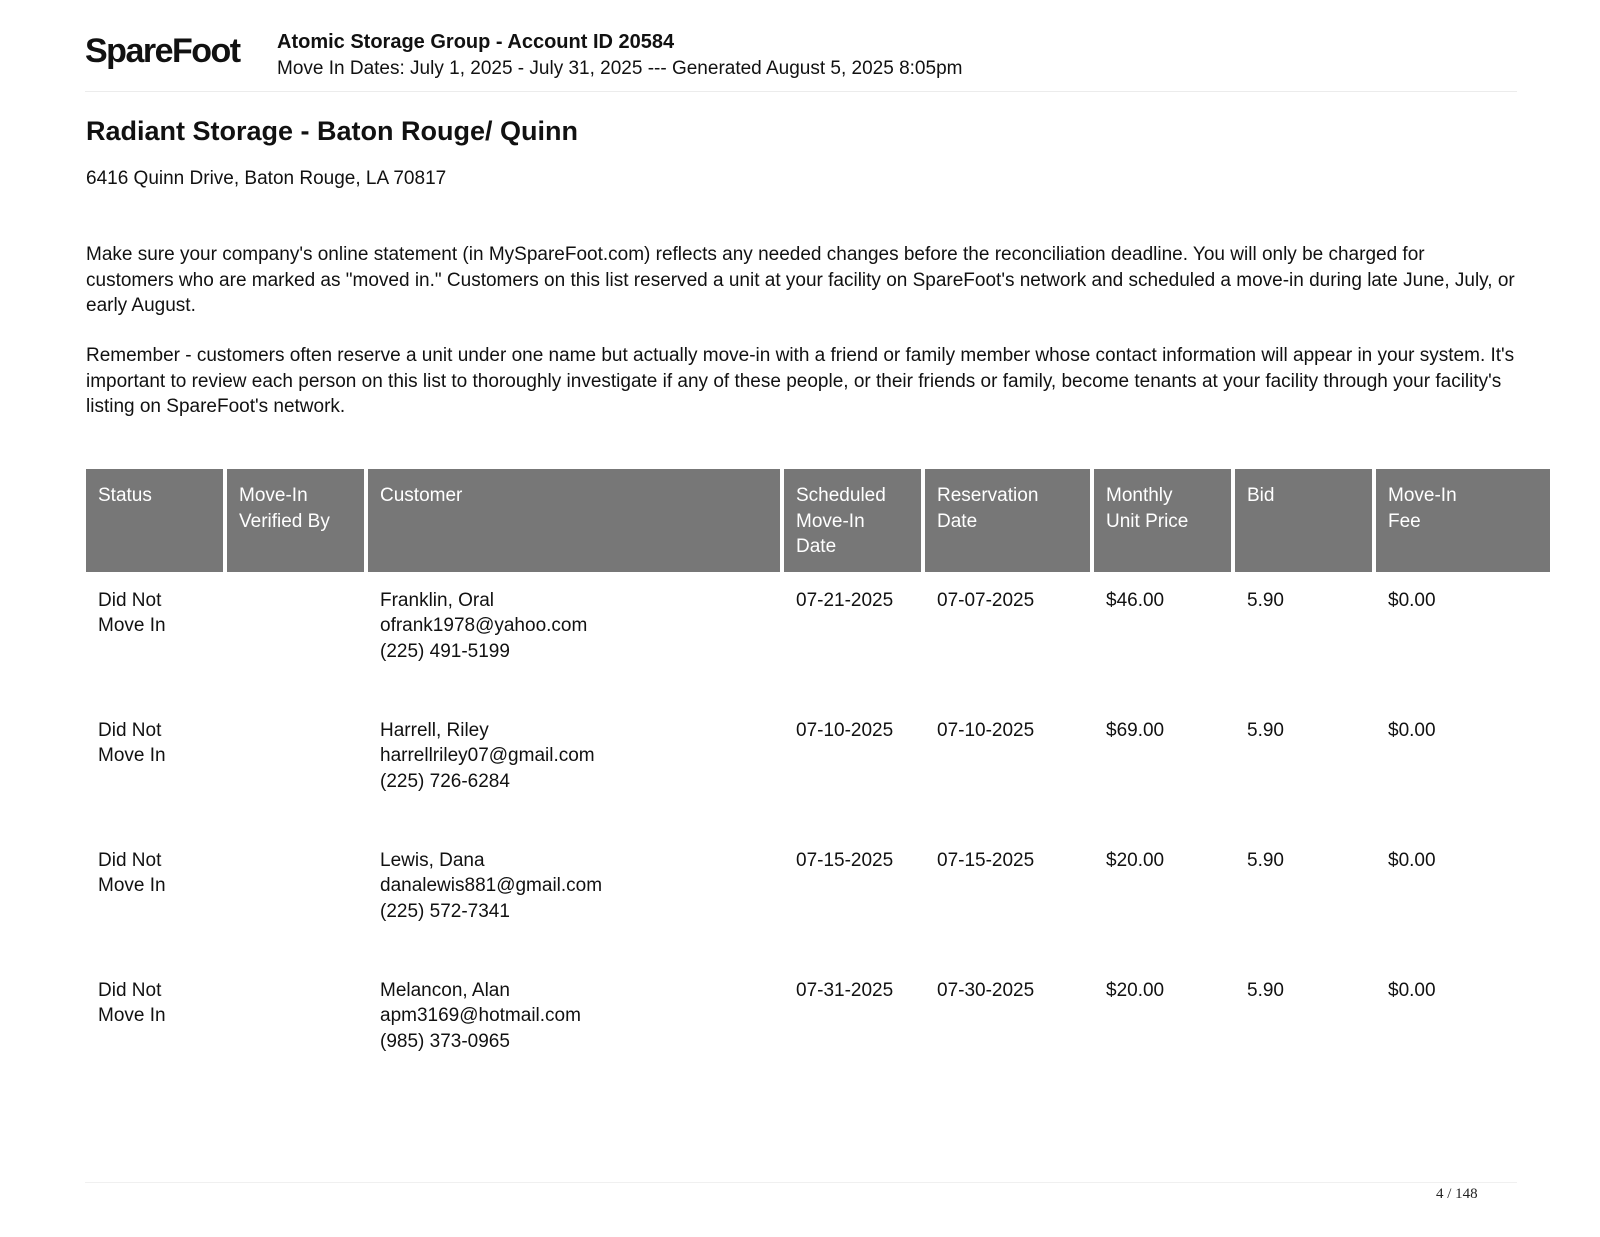 The width and height of the screenshot is (1600, 1237). What do you see at coordinates (487, 755) in the screenshot?
I see `customer-email: harrellriley07@gmail.com` at bounding box center [487, 755].